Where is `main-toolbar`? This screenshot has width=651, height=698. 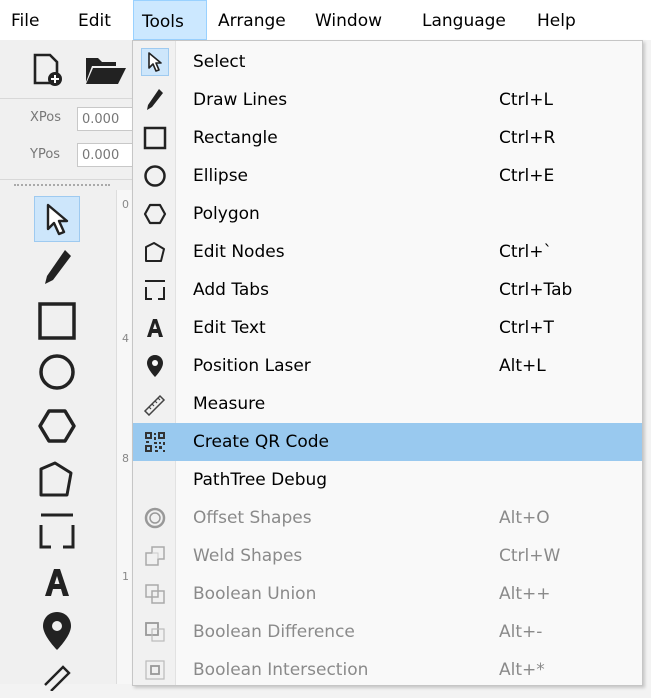
main-toolbar is located at coordinates (70, 69).